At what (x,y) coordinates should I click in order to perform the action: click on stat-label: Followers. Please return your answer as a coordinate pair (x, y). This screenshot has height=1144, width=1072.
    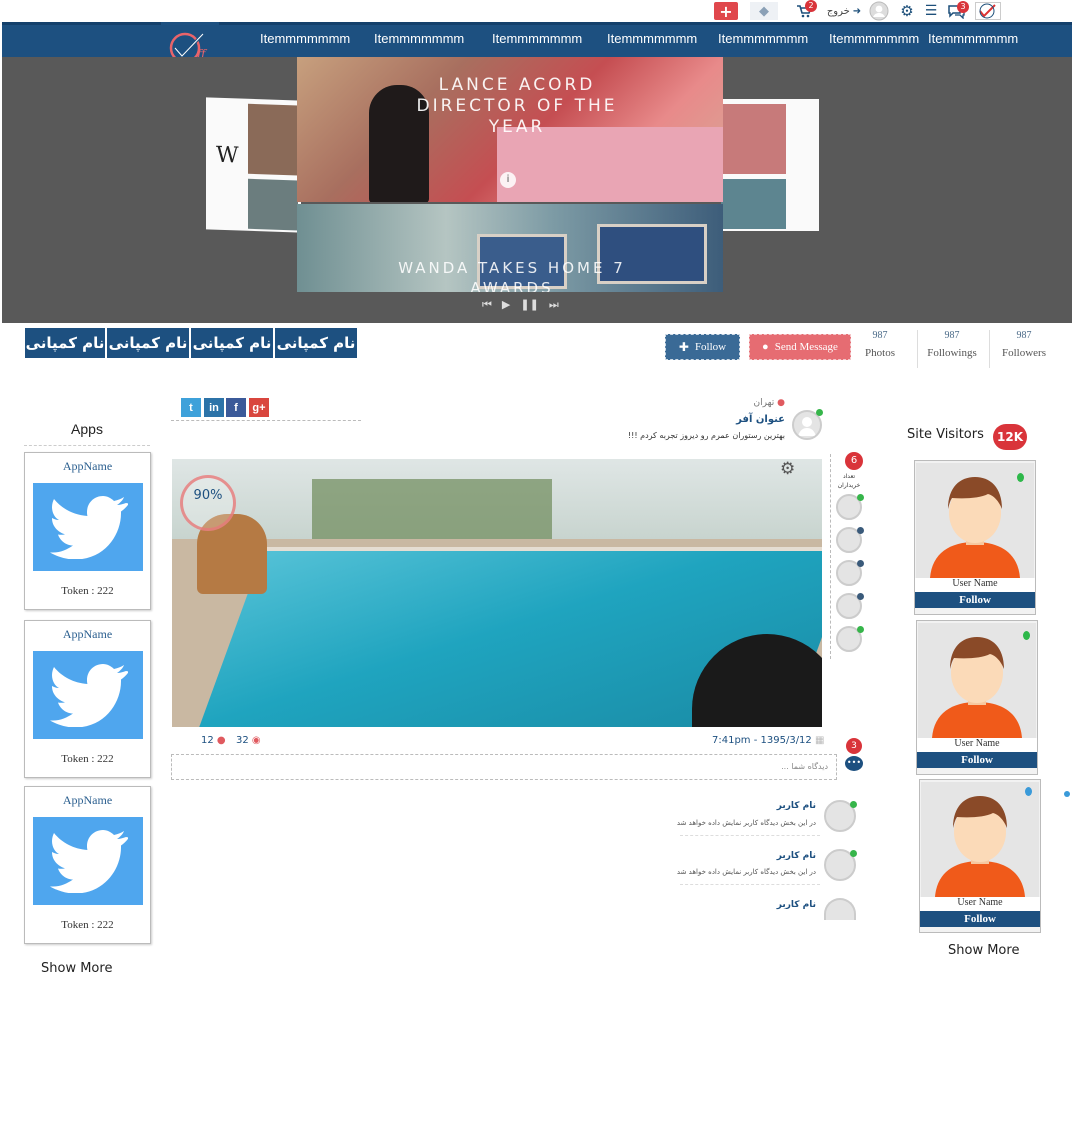
    Looking at the image, I should click on (1024, 353).